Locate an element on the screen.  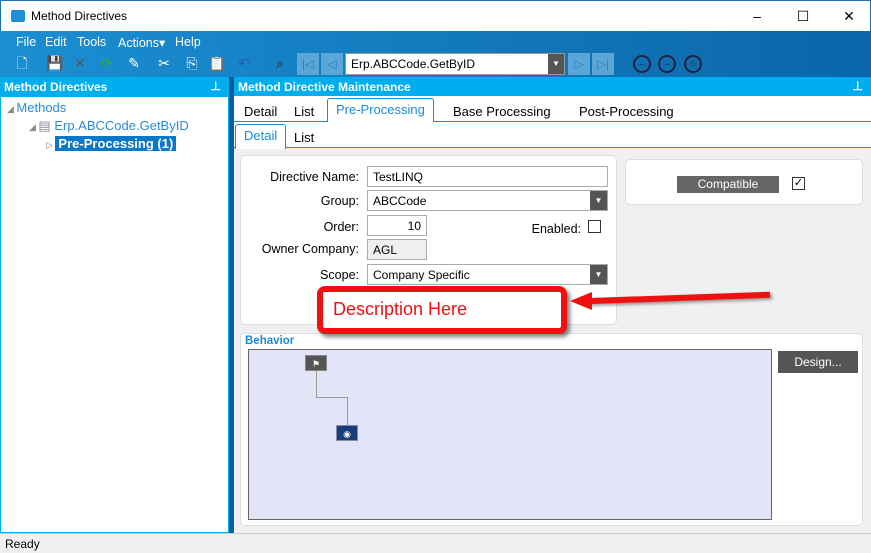
owner-company-field: AGL is located at coordinates (397, 249).